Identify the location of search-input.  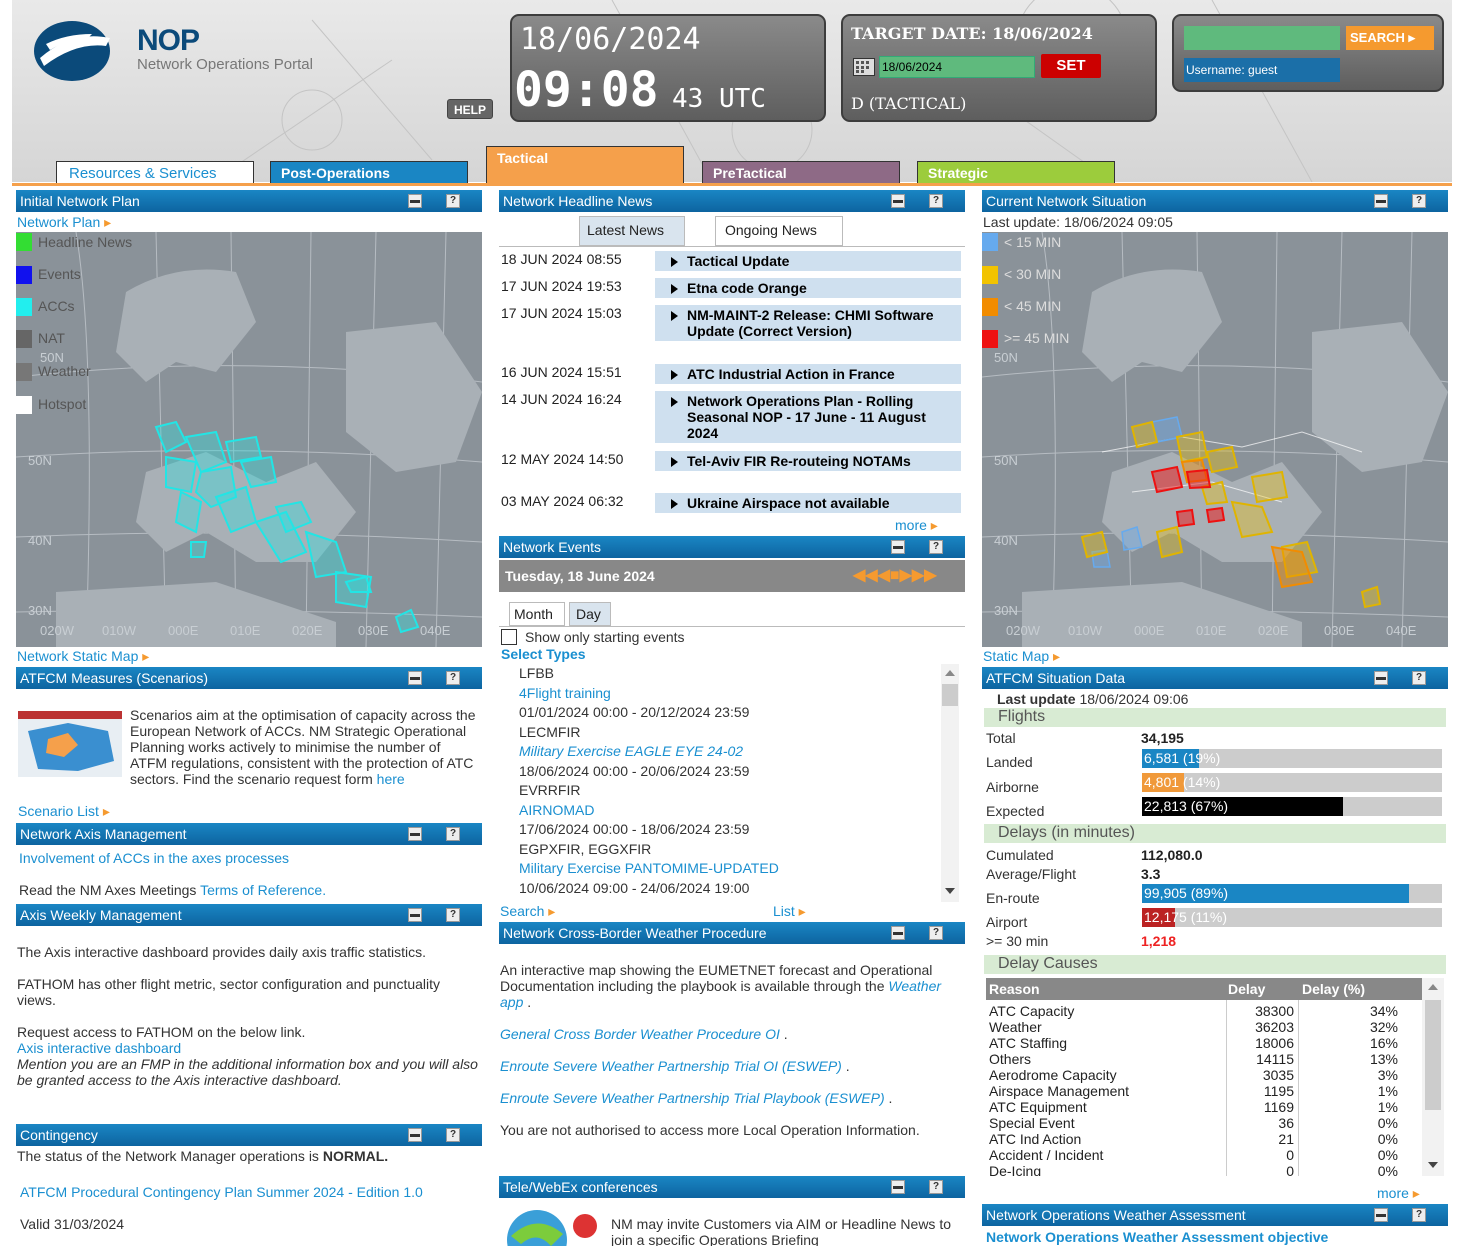
(1262, 38).